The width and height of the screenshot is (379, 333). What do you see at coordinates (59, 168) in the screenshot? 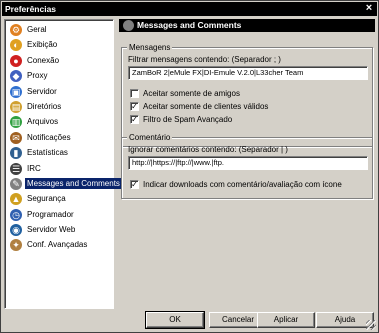
I see `nav-item: ☰ IRC` at bounding box center [59, 168].